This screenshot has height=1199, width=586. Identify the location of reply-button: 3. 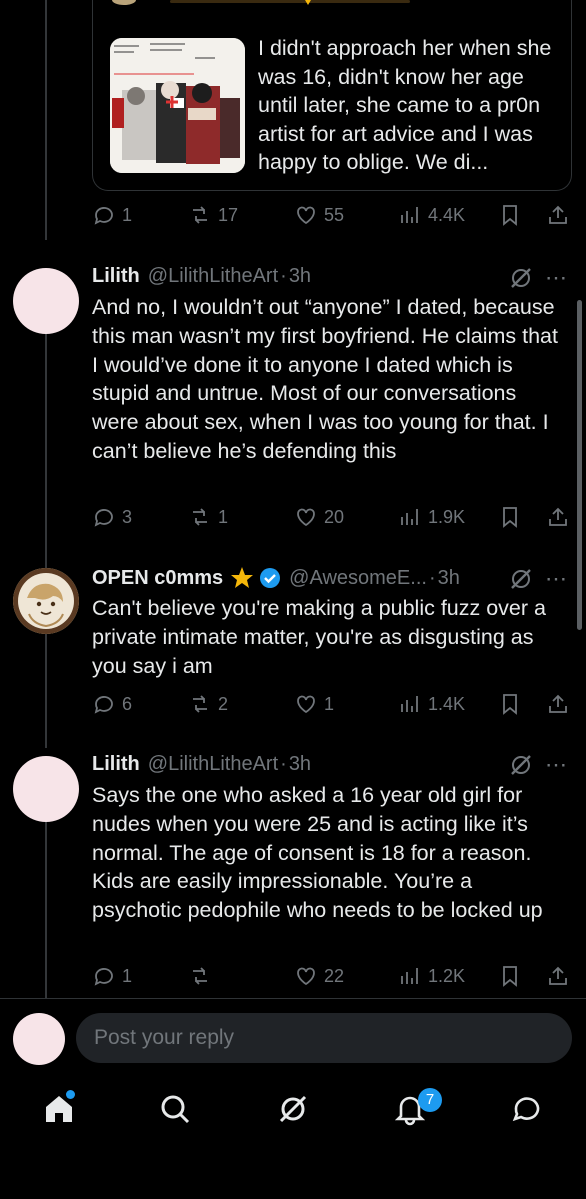
(112, 517).